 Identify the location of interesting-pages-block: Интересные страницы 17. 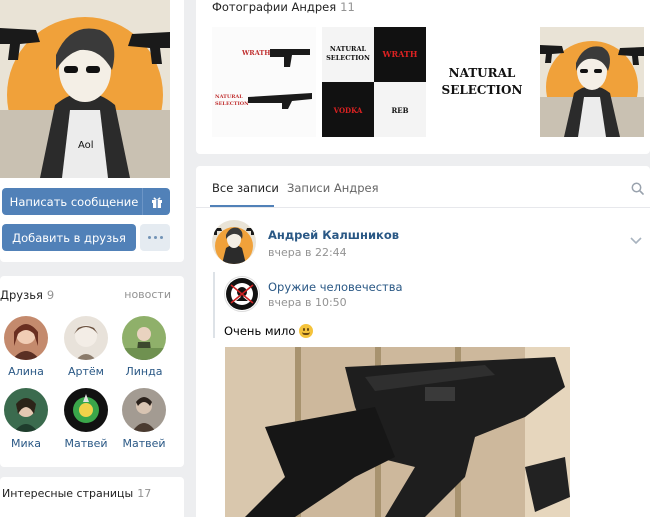
(92, 497).